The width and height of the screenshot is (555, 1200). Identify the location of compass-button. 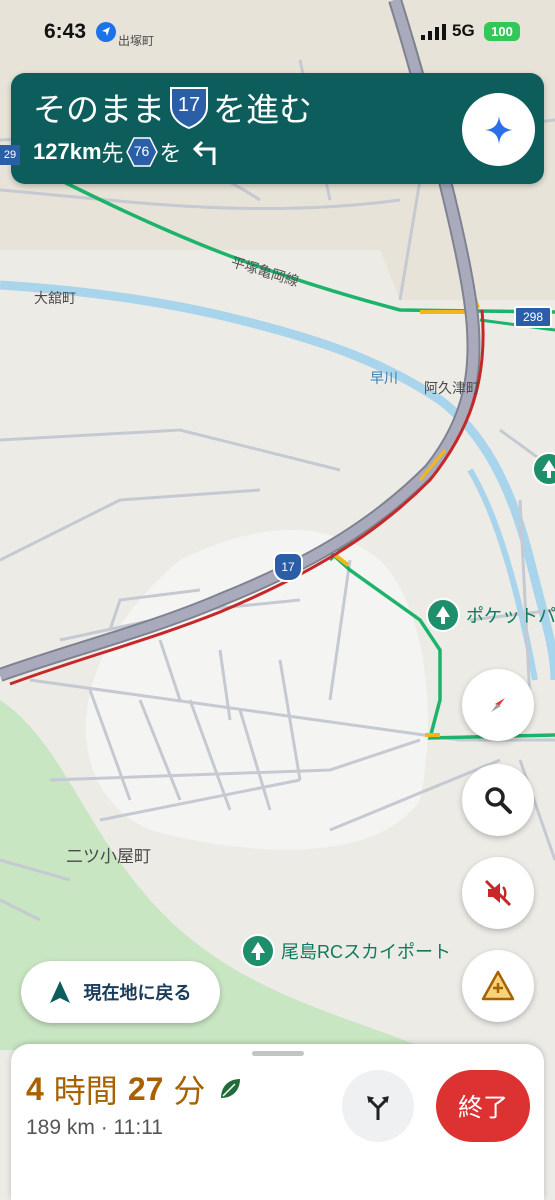
(498, 705).